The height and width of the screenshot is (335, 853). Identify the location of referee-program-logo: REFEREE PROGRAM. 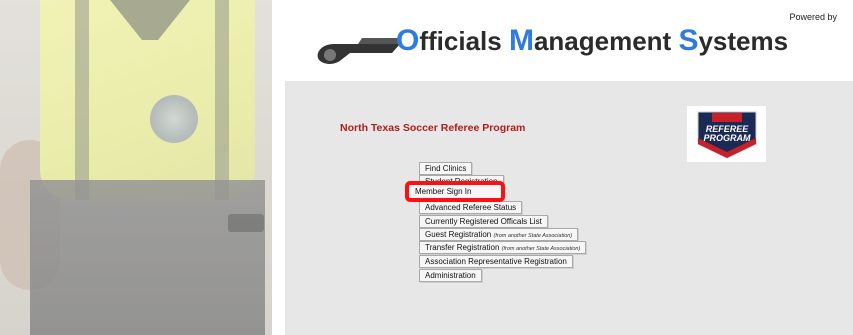
(726, 134).